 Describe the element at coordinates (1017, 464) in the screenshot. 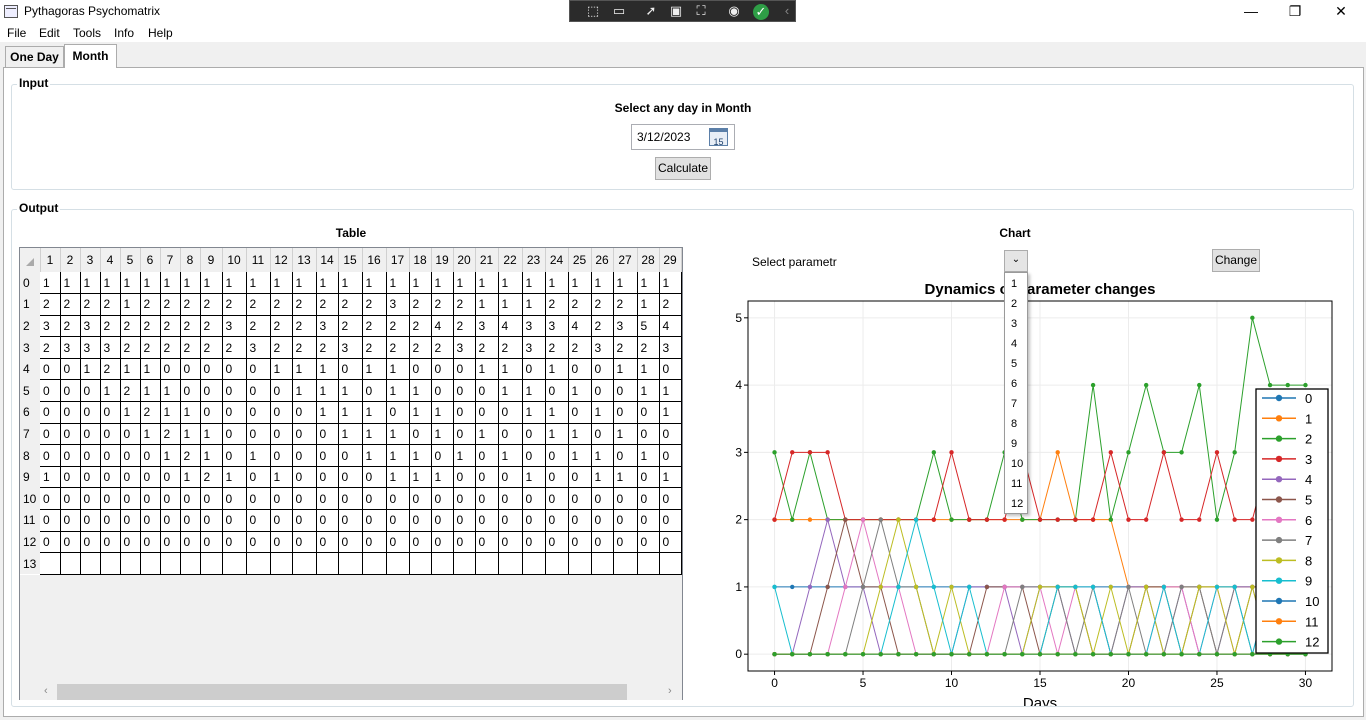

I see `dropdown-option: 10` at that location.